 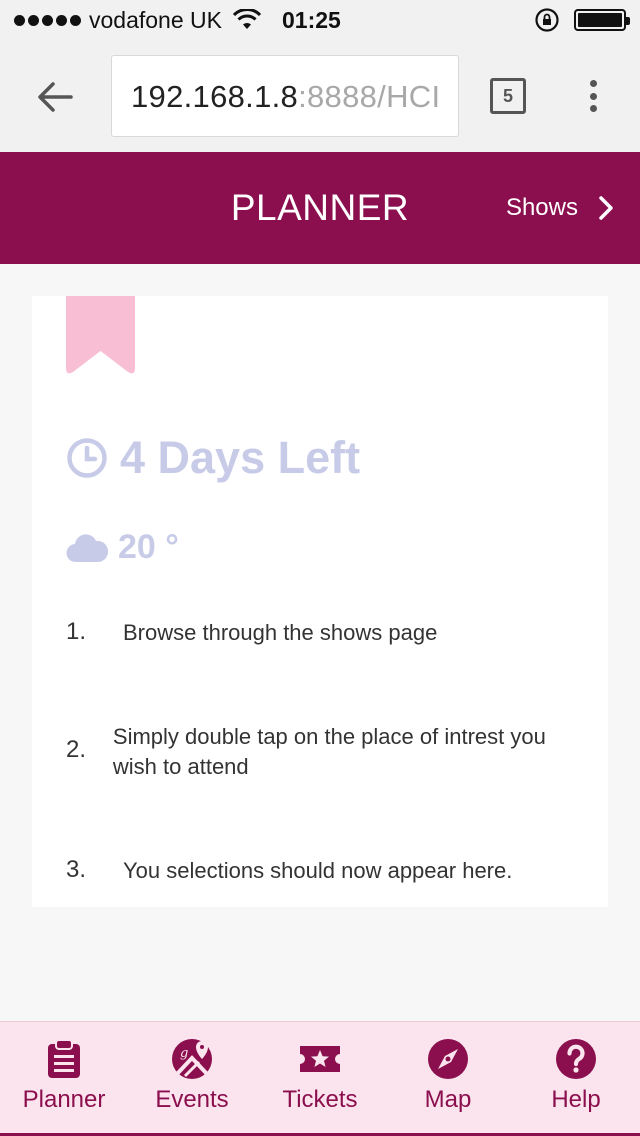 I want to click on tab-label: Help, so click(x=576, y=1099).